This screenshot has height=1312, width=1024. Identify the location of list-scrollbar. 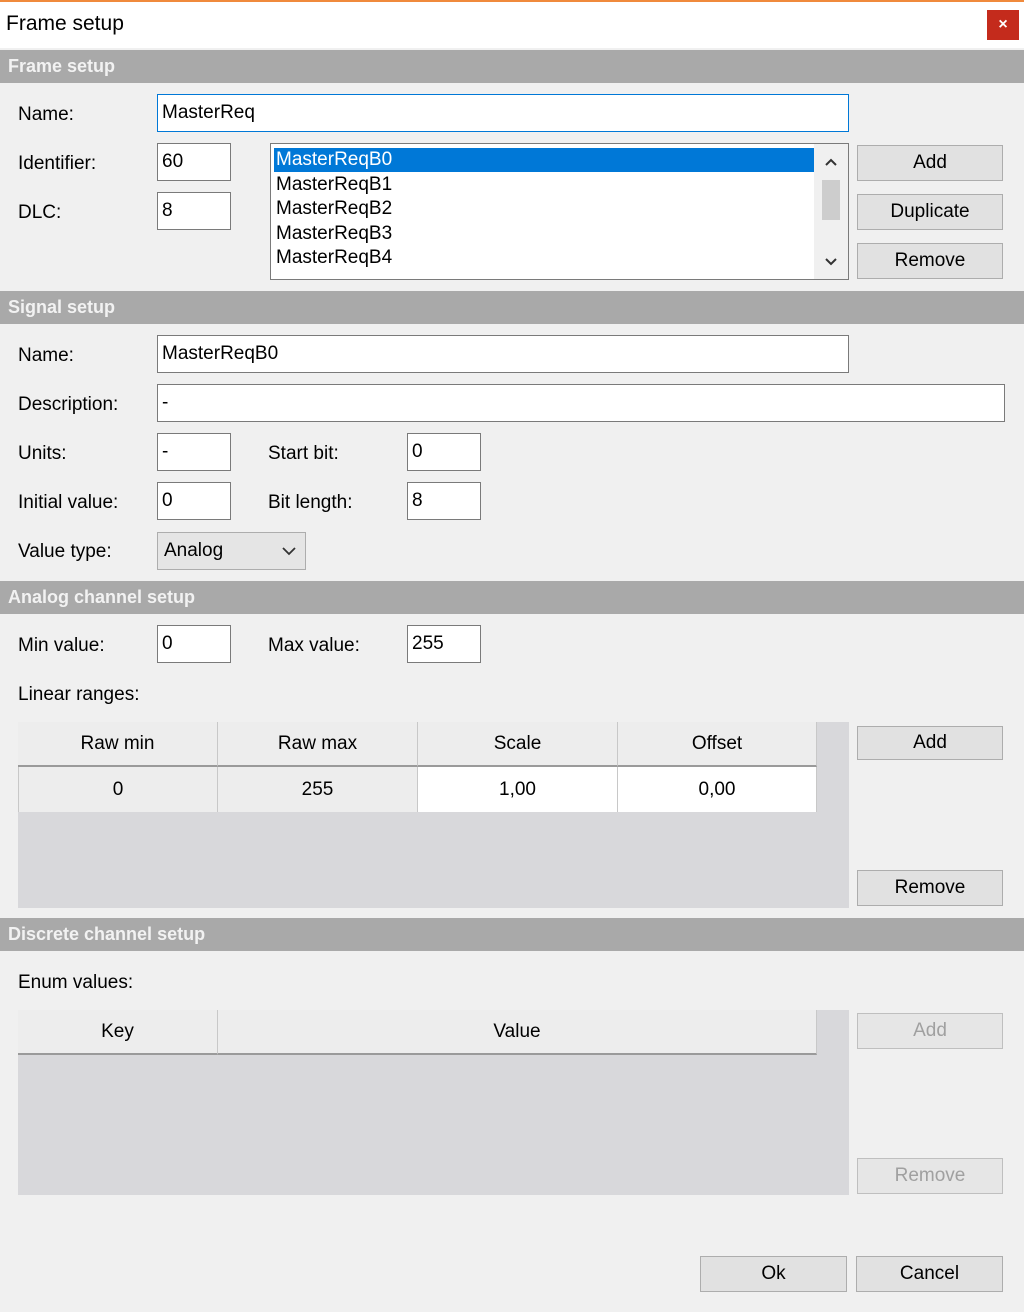
(831, 211).